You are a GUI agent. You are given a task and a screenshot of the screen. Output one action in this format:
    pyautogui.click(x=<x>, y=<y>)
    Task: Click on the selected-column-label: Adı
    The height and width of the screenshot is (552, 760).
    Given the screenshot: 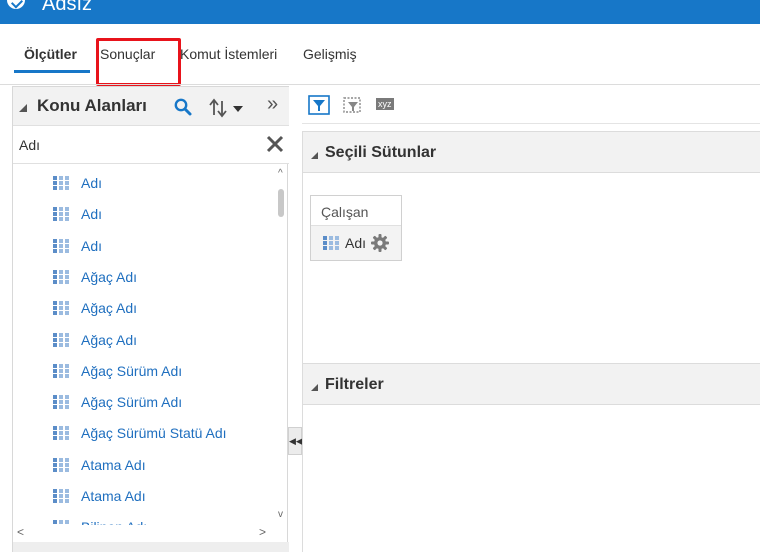 What is the action you would take?
    pyautogui.click(x=356, y=243)
    